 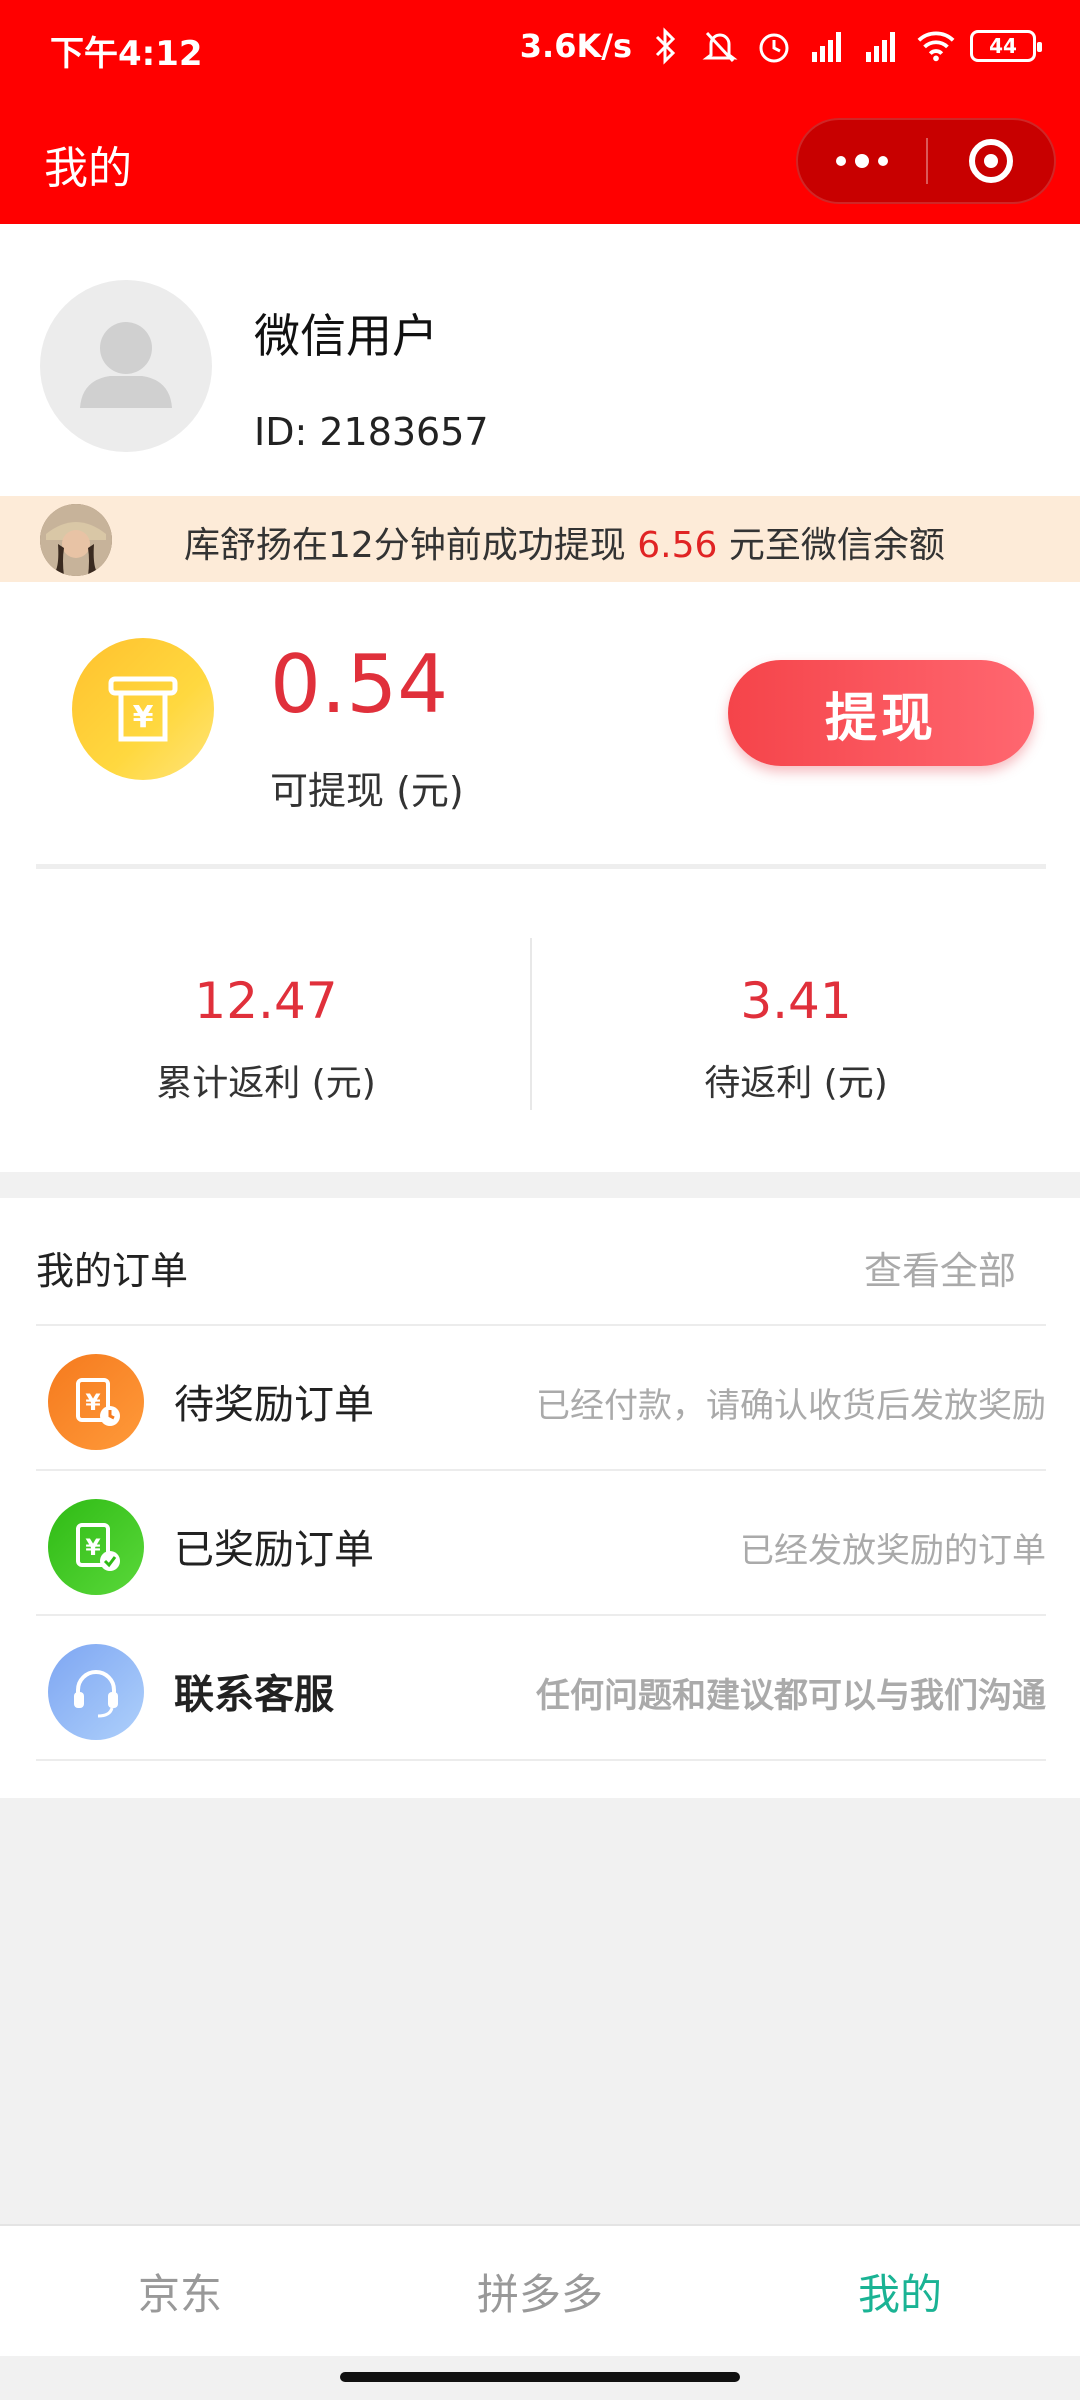 I want to click on nickname: 微信用户, so click(x=346, y=336).